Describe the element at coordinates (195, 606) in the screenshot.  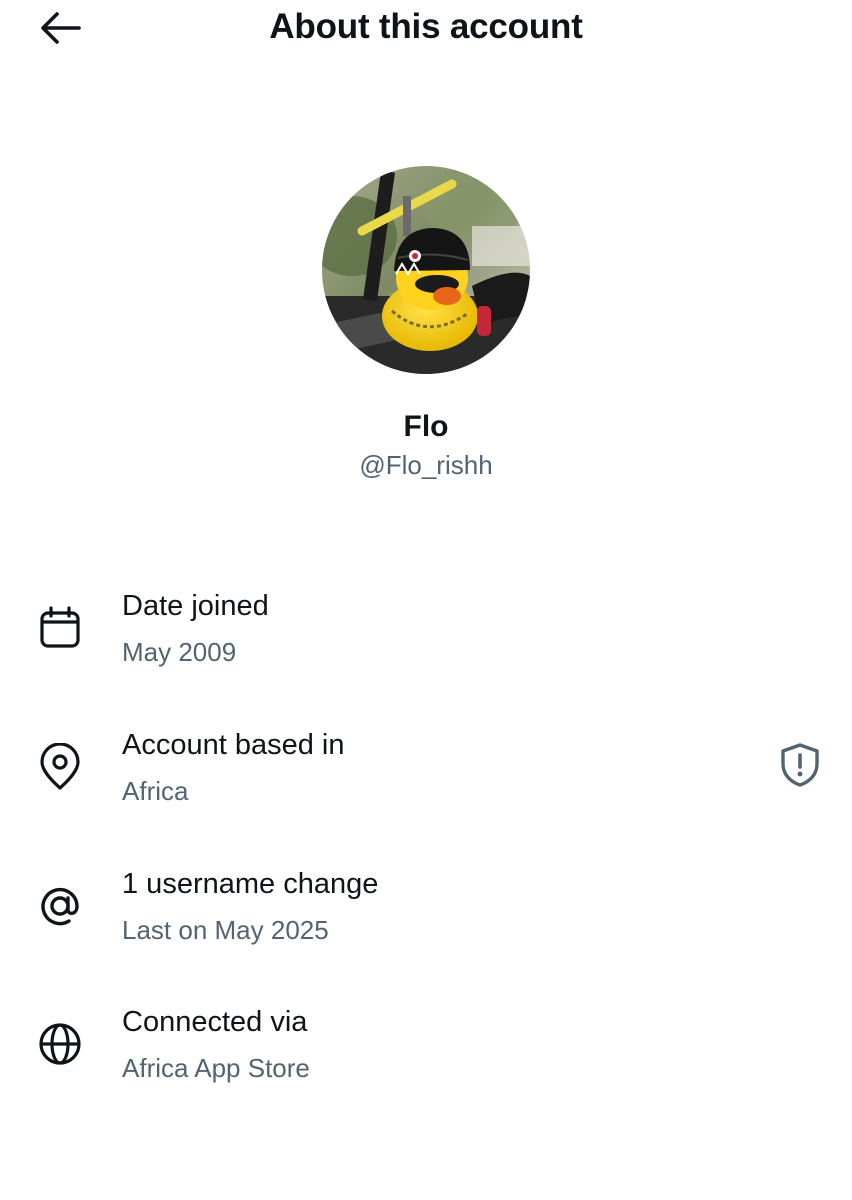
I see `row-title: Date joined` at that location.